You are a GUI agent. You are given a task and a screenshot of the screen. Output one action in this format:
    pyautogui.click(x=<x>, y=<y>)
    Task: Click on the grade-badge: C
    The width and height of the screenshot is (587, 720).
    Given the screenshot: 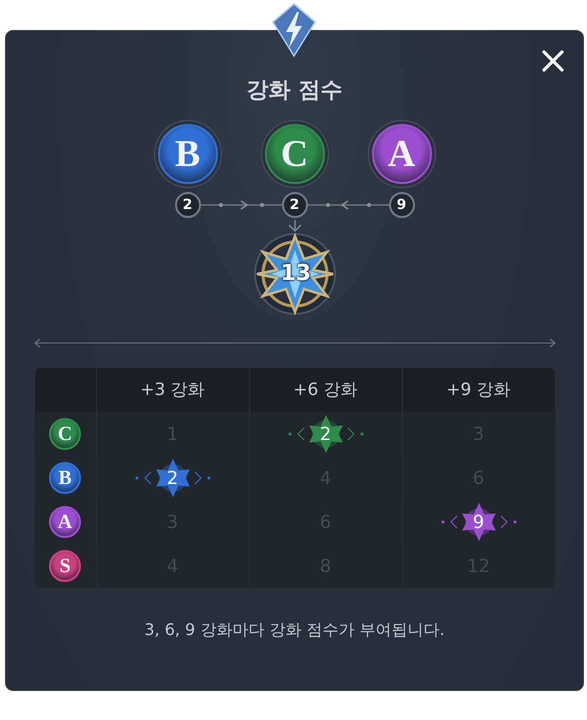 What is the action you would take?
    pyautogui.click(x=65, y=434)
    